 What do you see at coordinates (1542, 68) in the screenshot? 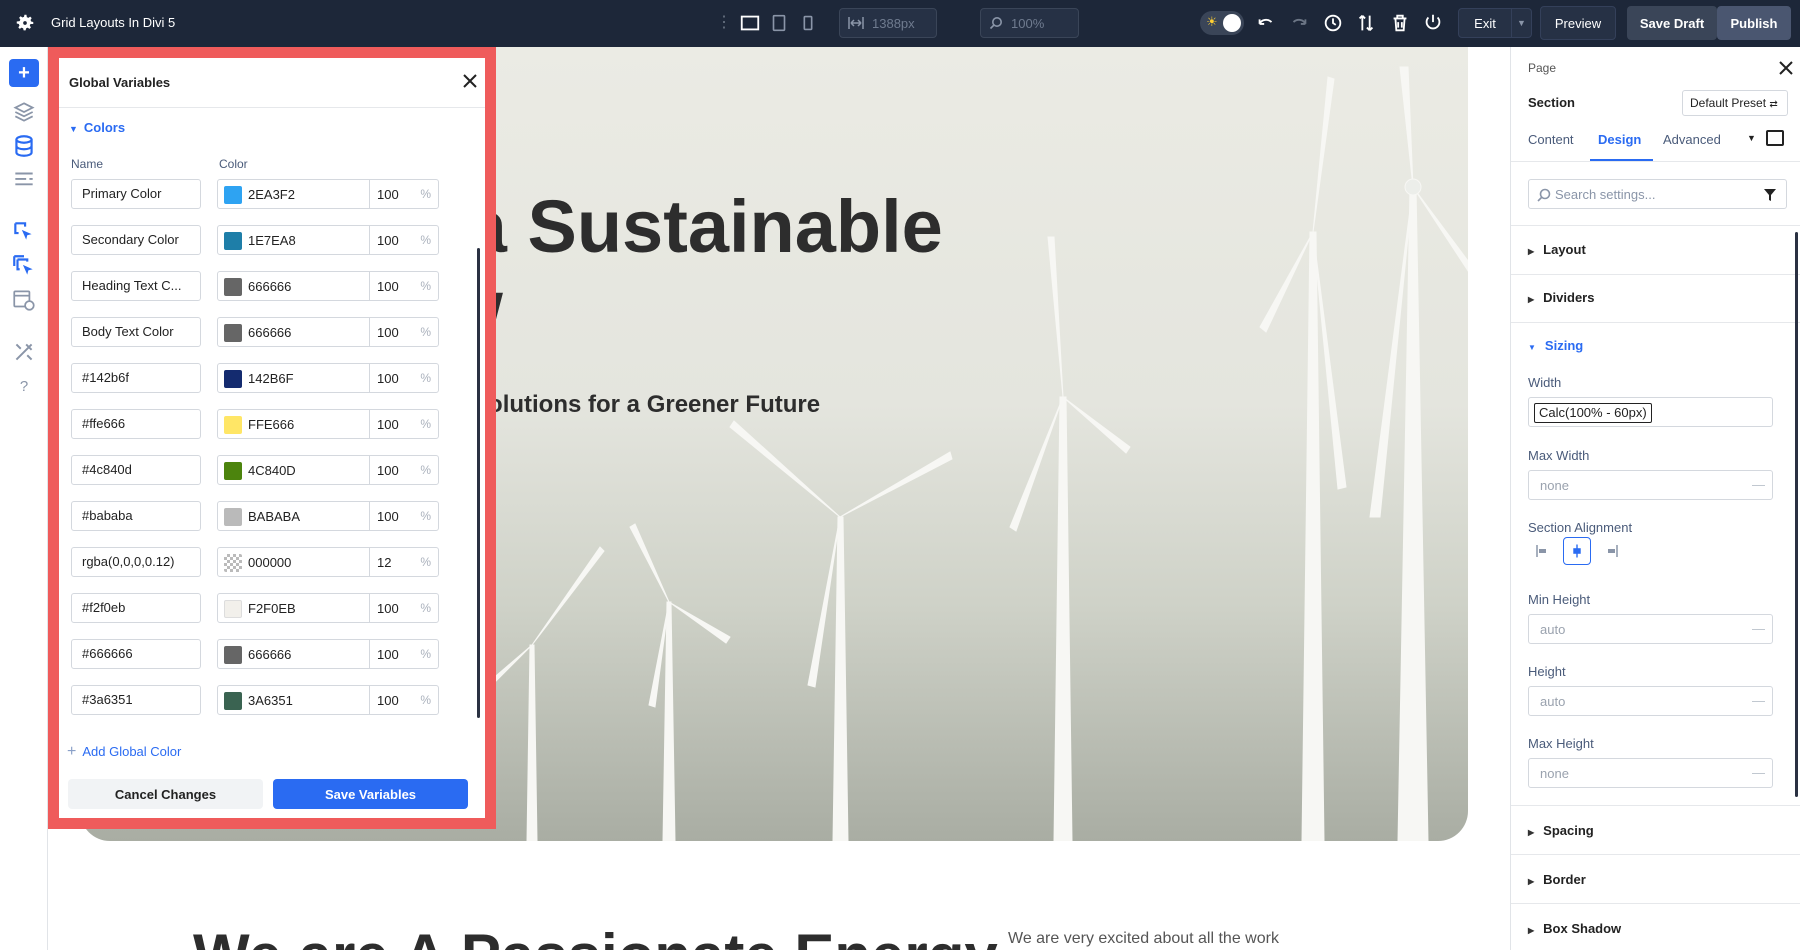
I see `panel-breadcrumb: Page` at bounding box center [1542, 68].